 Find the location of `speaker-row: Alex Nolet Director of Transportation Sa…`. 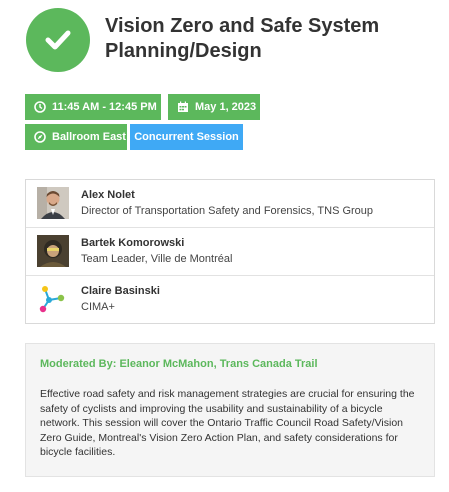

speaker-row: Alex Nolet Director of Transportation Sa… is located at coordinates (230, 204).